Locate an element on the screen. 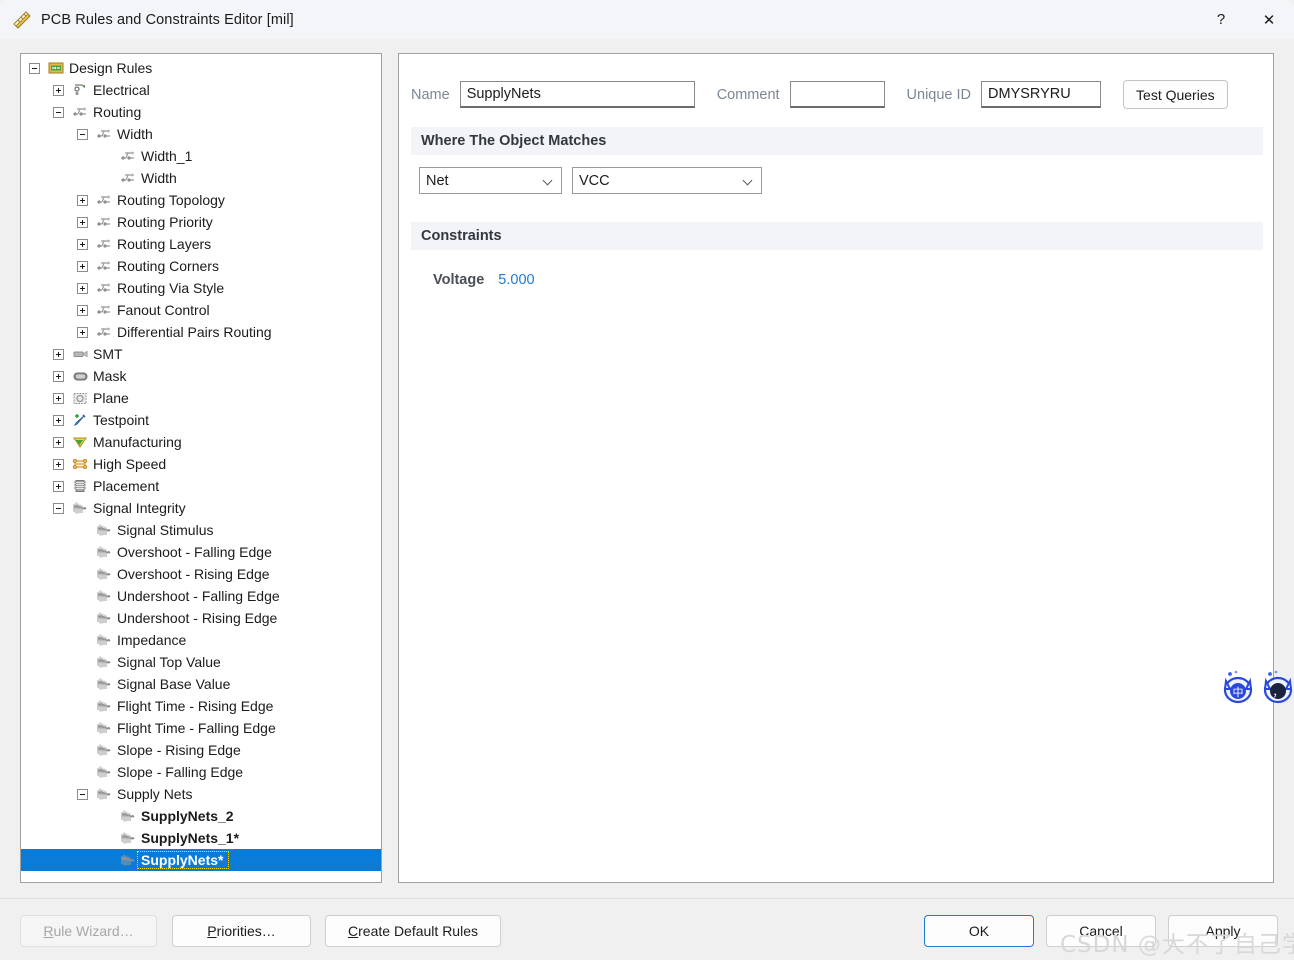  tree-item: Design Rules is located at coordinates (201, 68).